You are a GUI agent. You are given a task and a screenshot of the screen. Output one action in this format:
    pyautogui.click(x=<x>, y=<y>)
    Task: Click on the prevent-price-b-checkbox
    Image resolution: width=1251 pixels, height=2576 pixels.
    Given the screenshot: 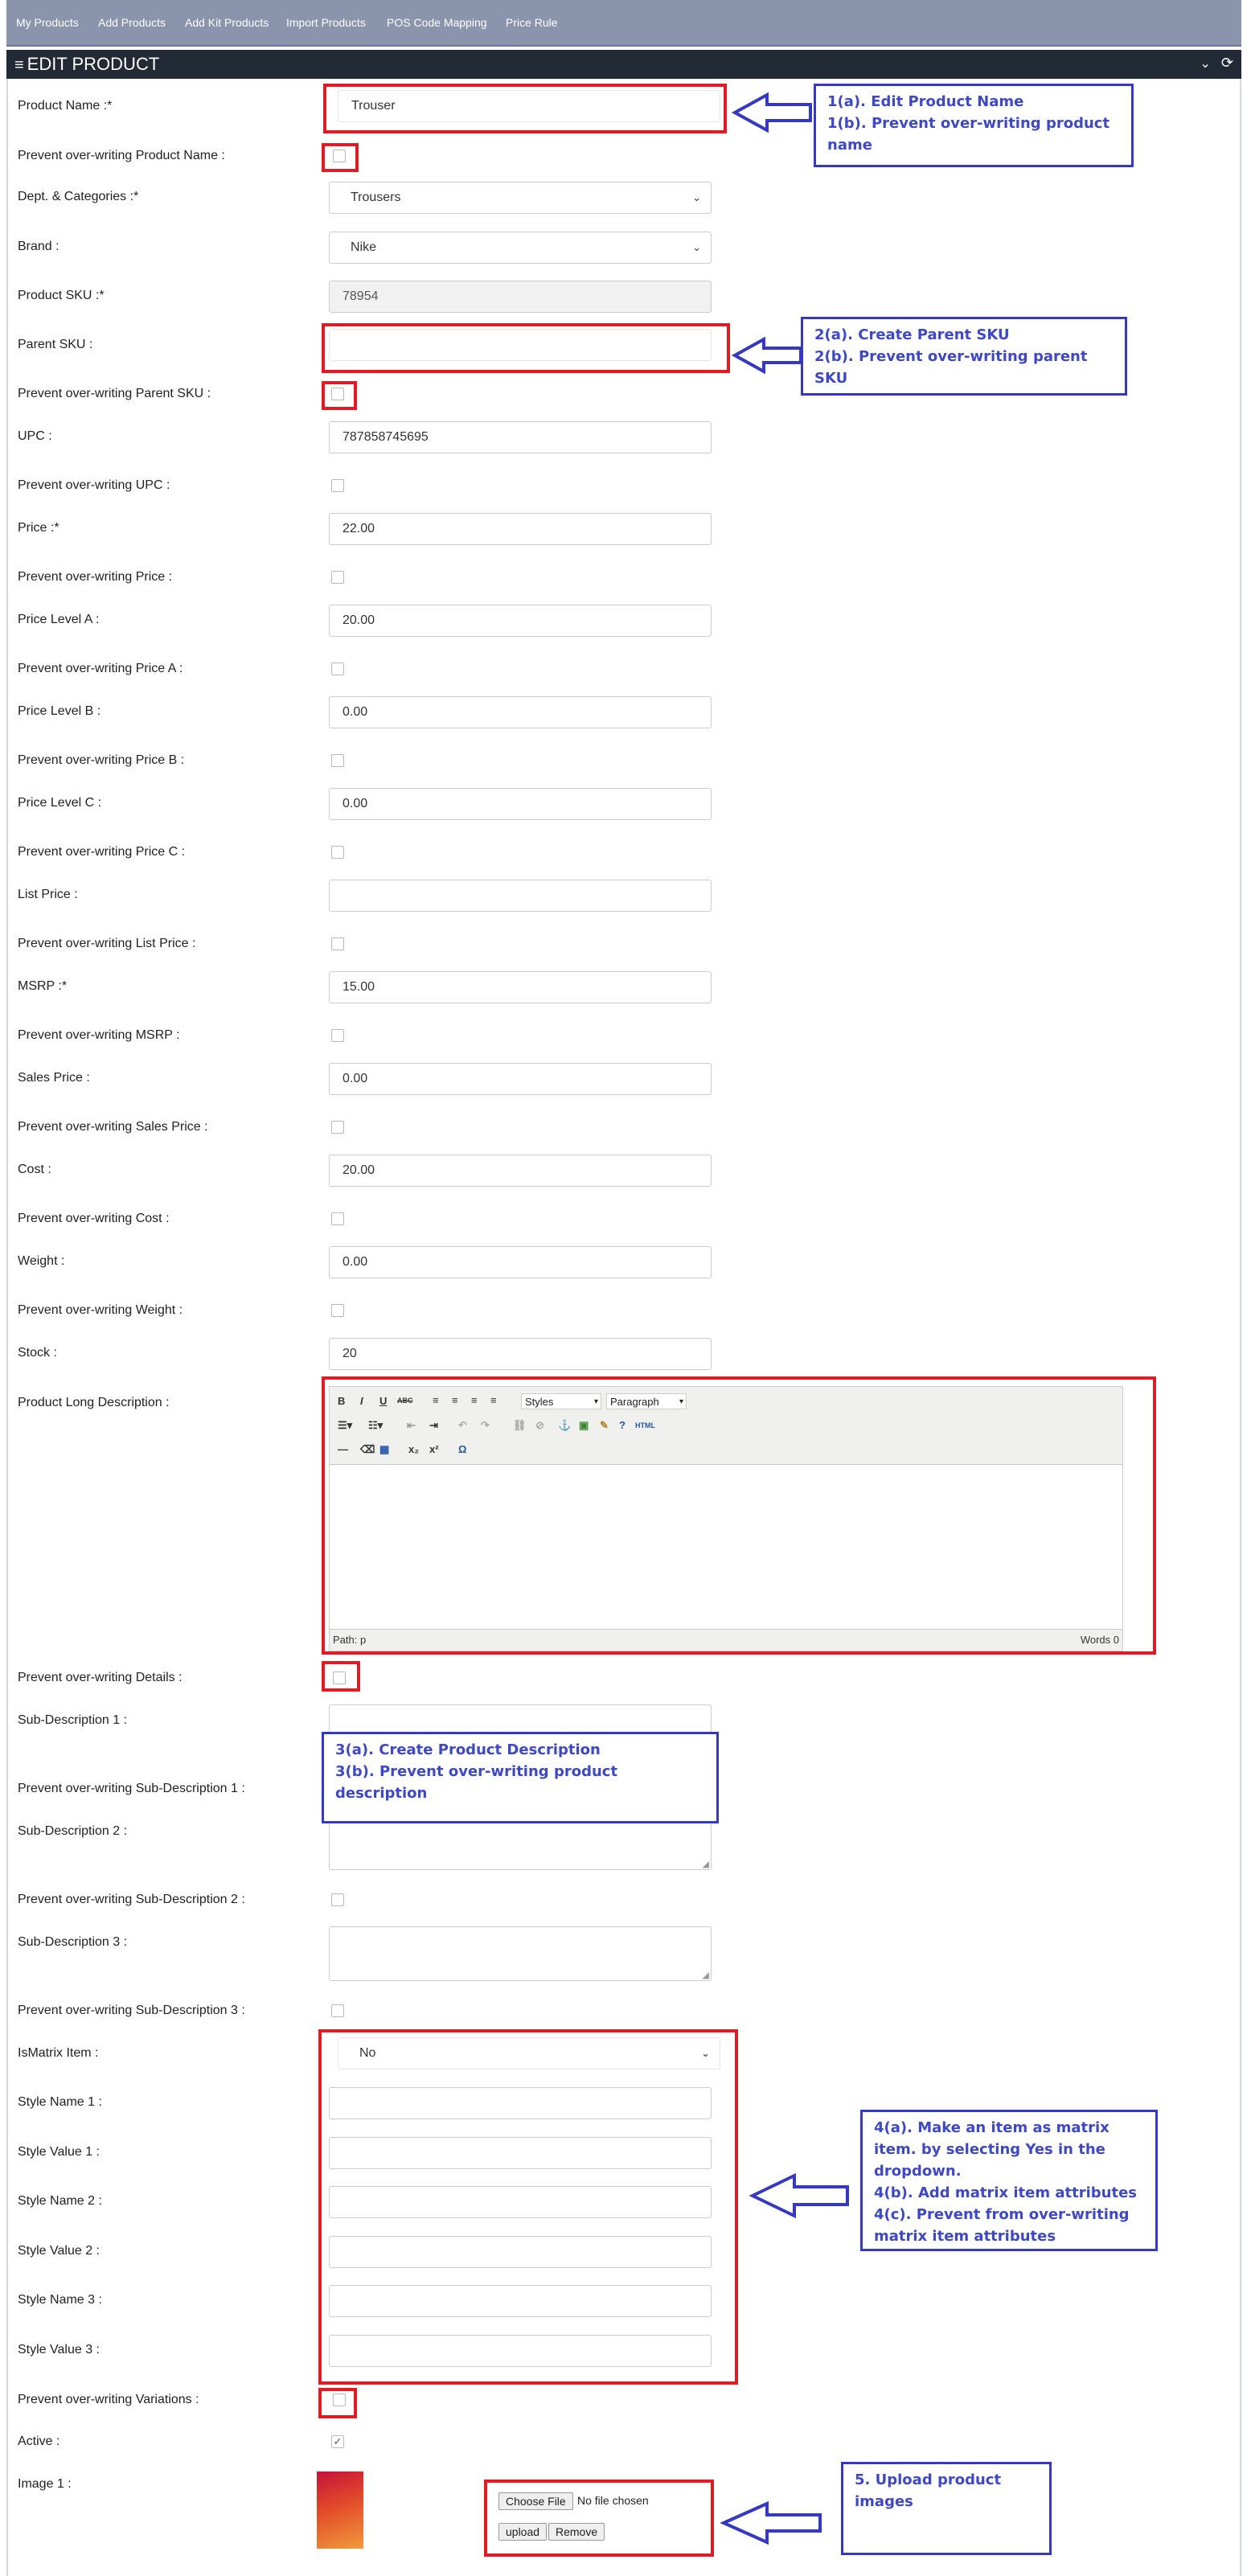 What is the action you would take?
    pyautogui.click(x=337, y=760)
    